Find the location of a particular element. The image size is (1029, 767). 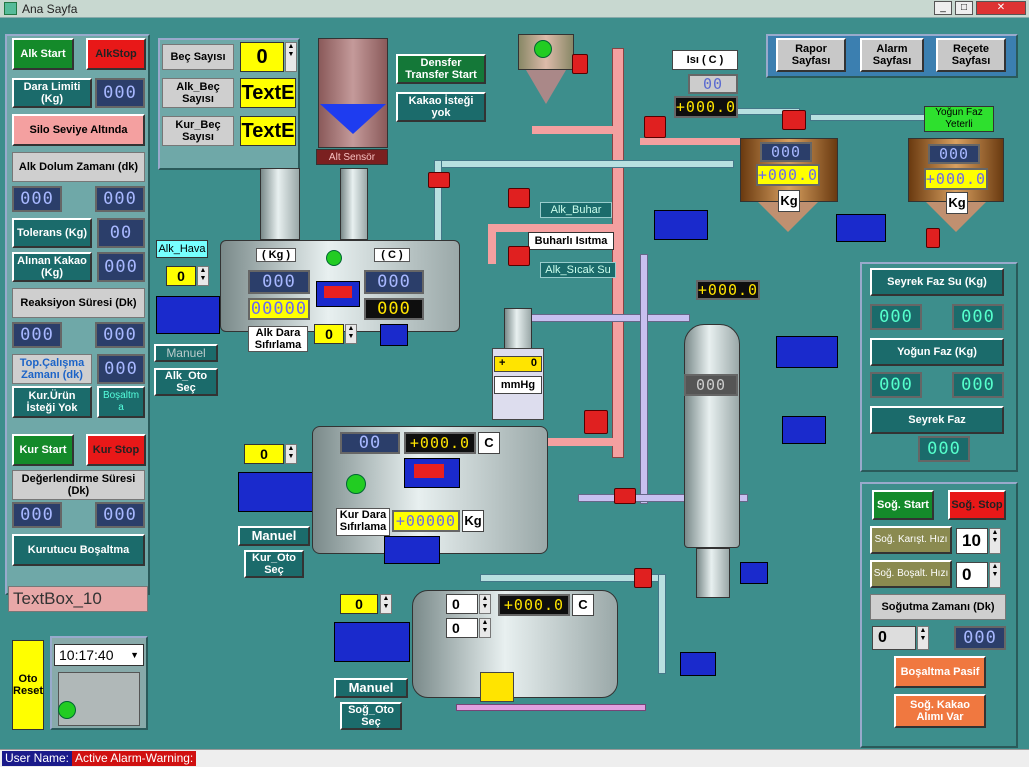

seyrek-faz-display: 000 is located at coordinates (944, 449).